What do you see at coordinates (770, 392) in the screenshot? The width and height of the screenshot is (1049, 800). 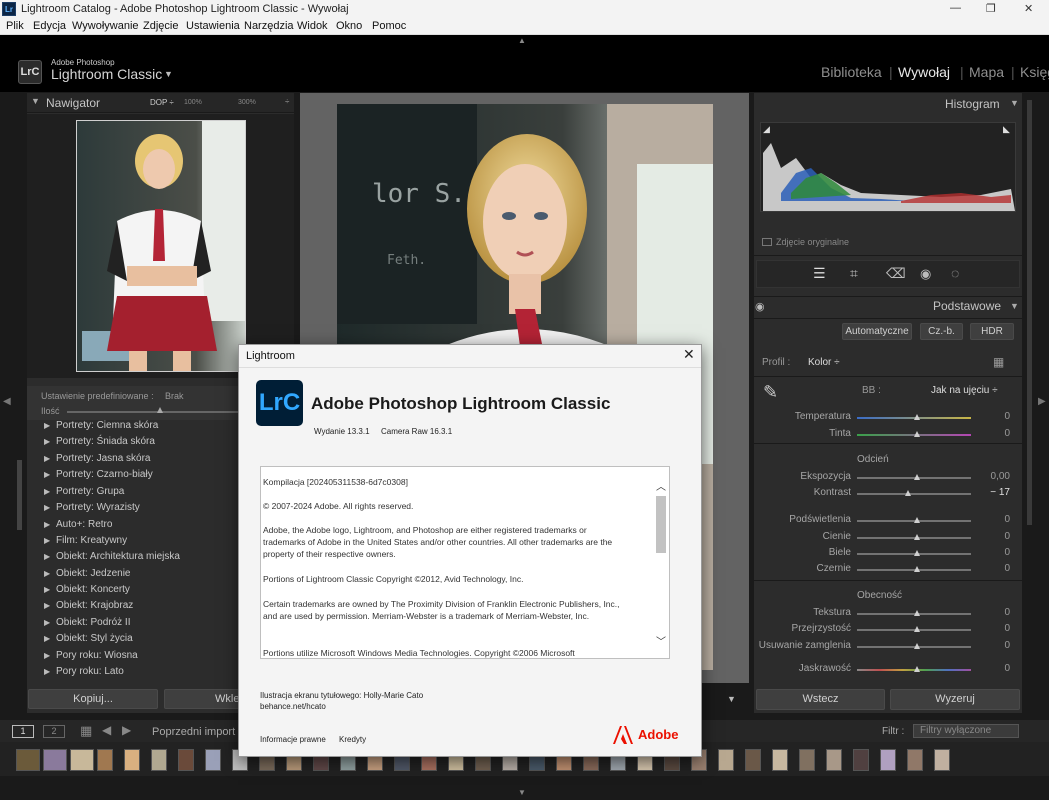 I see `wb-picker-icon: ✎` at bounding box center [770, 392].